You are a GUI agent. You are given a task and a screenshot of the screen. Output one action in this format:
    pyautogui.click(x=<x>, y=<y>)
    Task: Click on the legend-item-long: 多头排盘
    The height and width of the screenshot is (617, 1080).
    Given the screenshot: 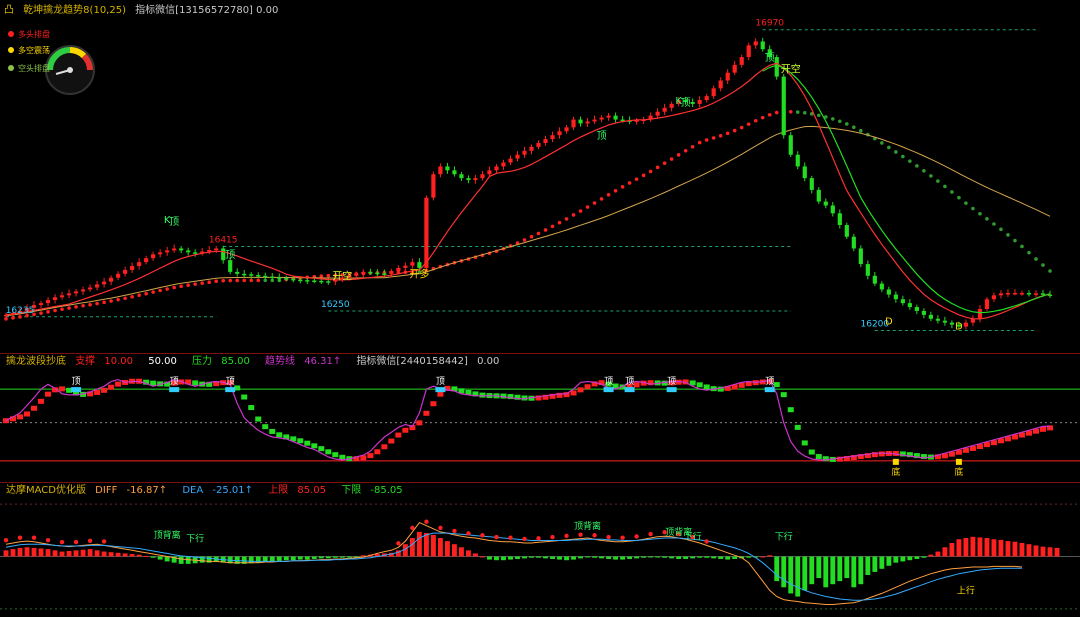 What is the action you would take?
    pyautogui.click(x=29, y=35)
    